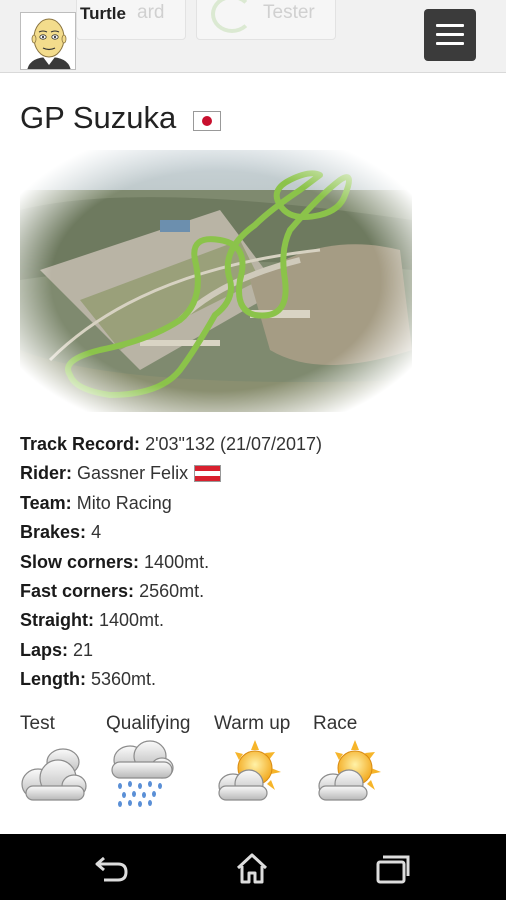  I want to click on rider-value: Gassner Felix, so click(133, 473).